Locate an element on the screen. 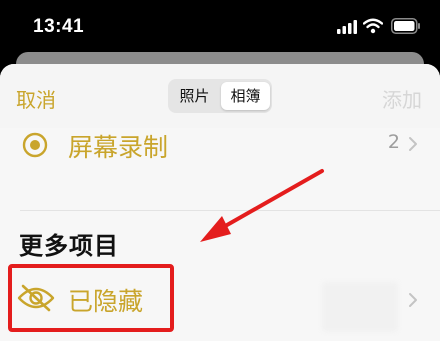 The height and width of the screenshot is (341, 440). segmented-control: 照片 相簿 is located at coordinates (220, 96).